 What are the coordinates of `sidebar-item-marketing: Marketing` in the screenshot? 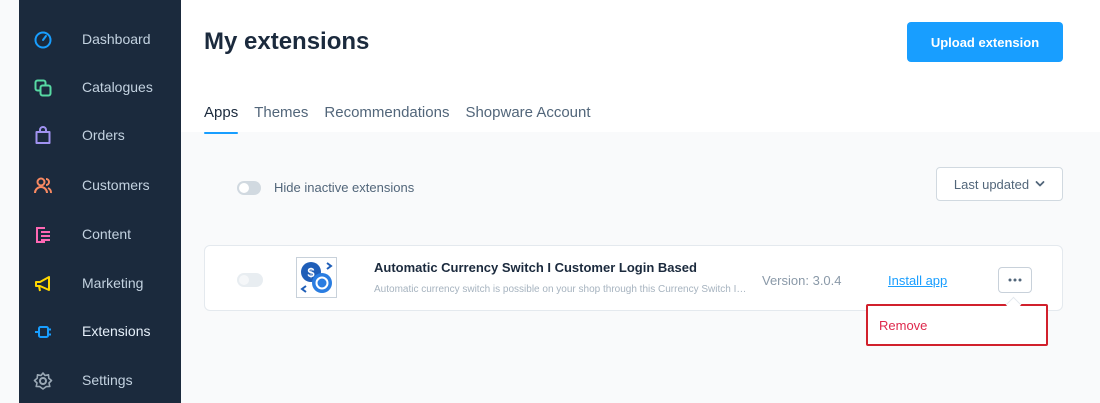 It's located at (100, 284).